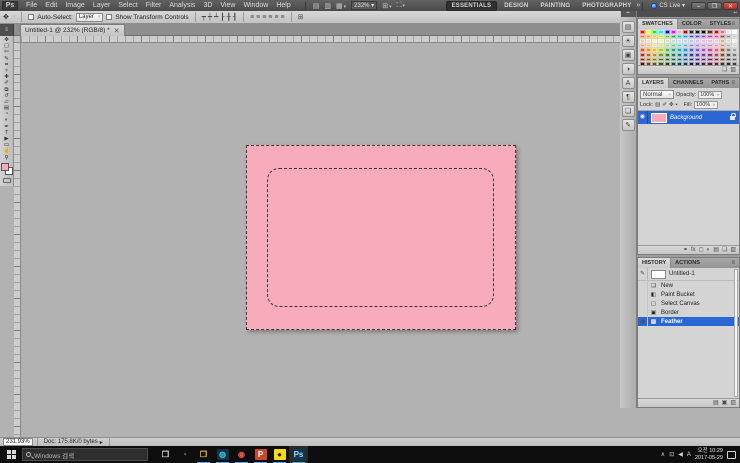 This screenshot has width=740, height=463. I want to click on task-view-button: ❐, so click(165, 454).